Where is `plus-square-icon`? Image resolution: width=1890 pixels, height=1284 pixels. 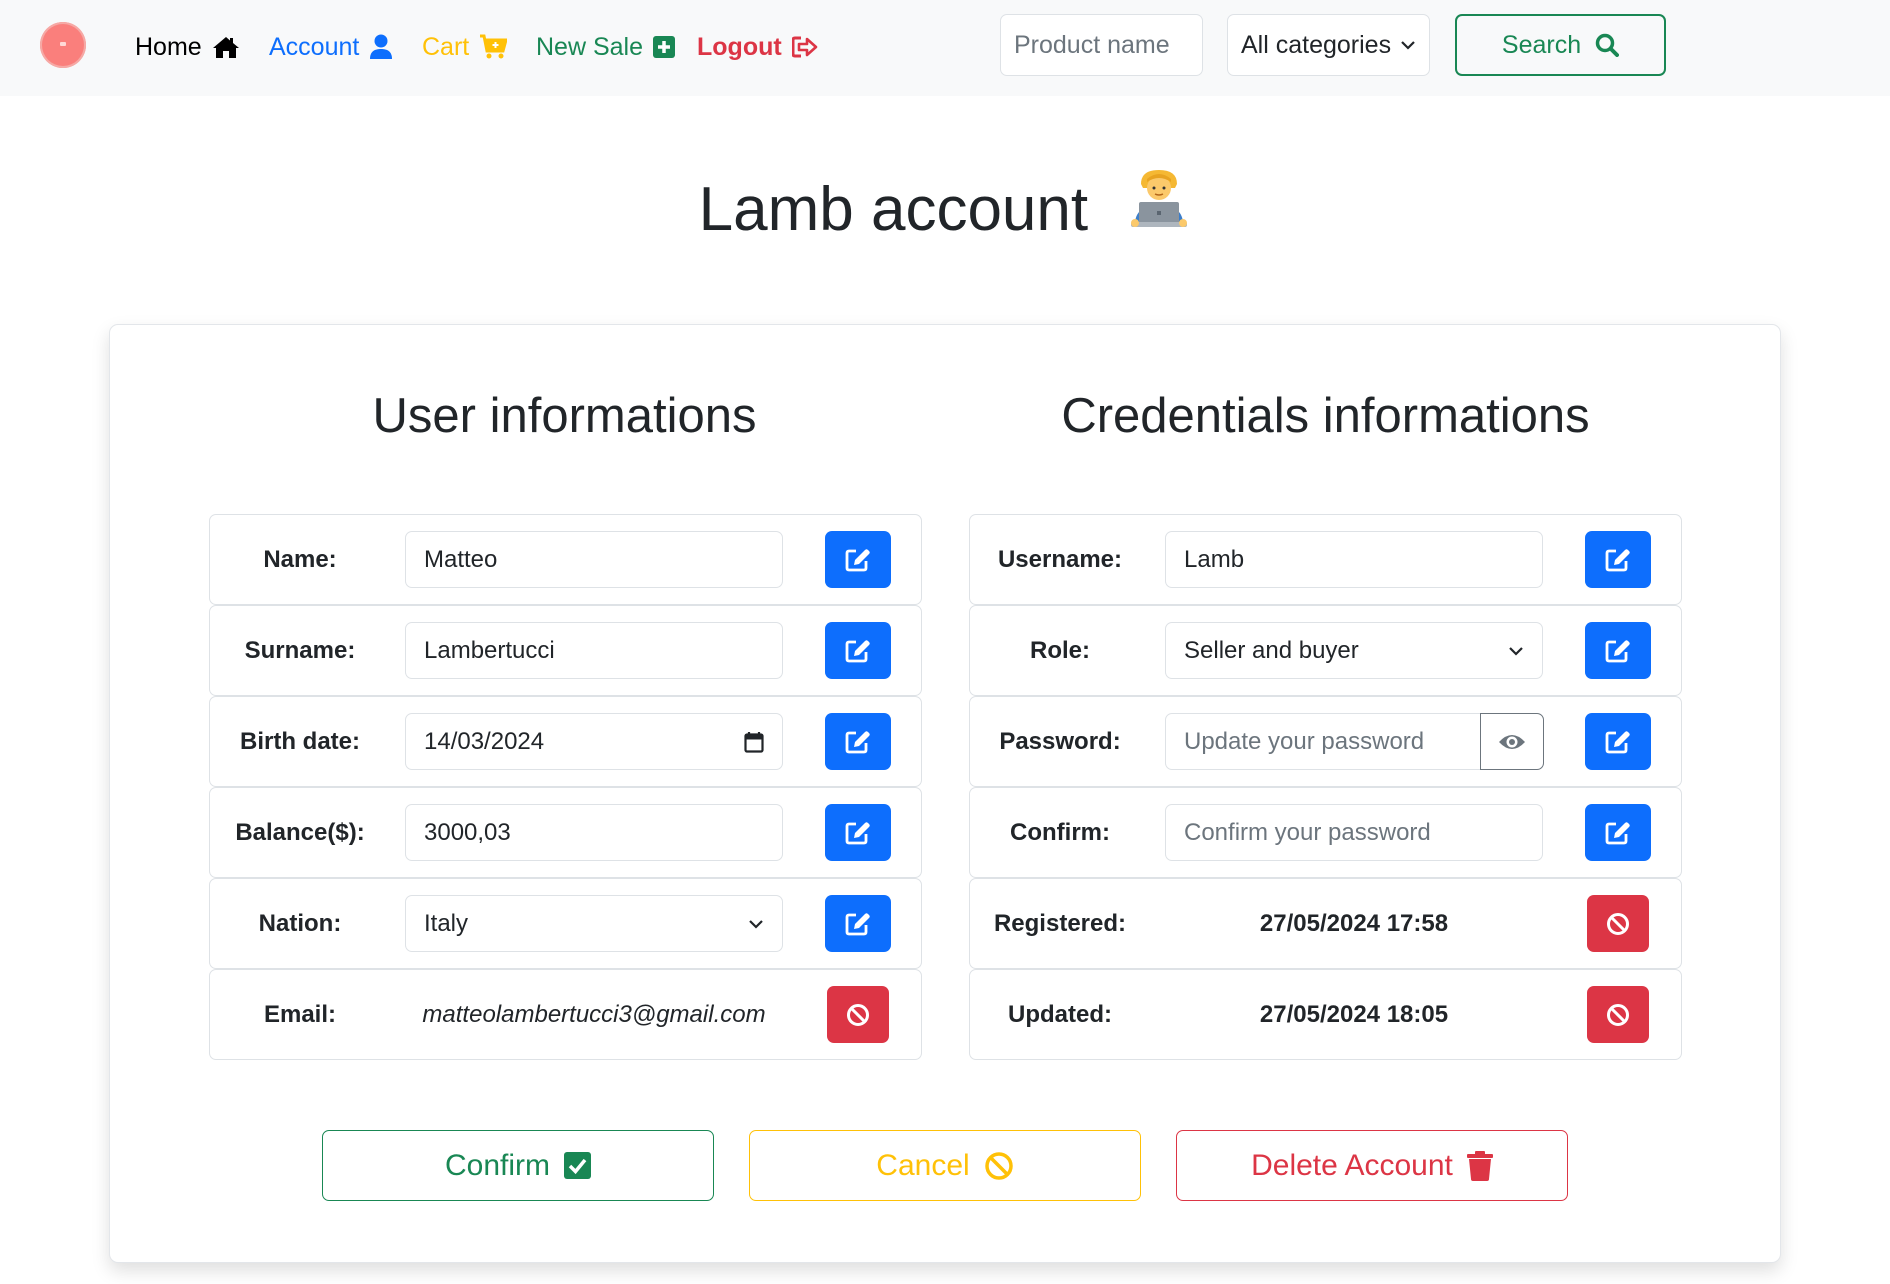 plus-square-icon is located at coordinates (664, 47).